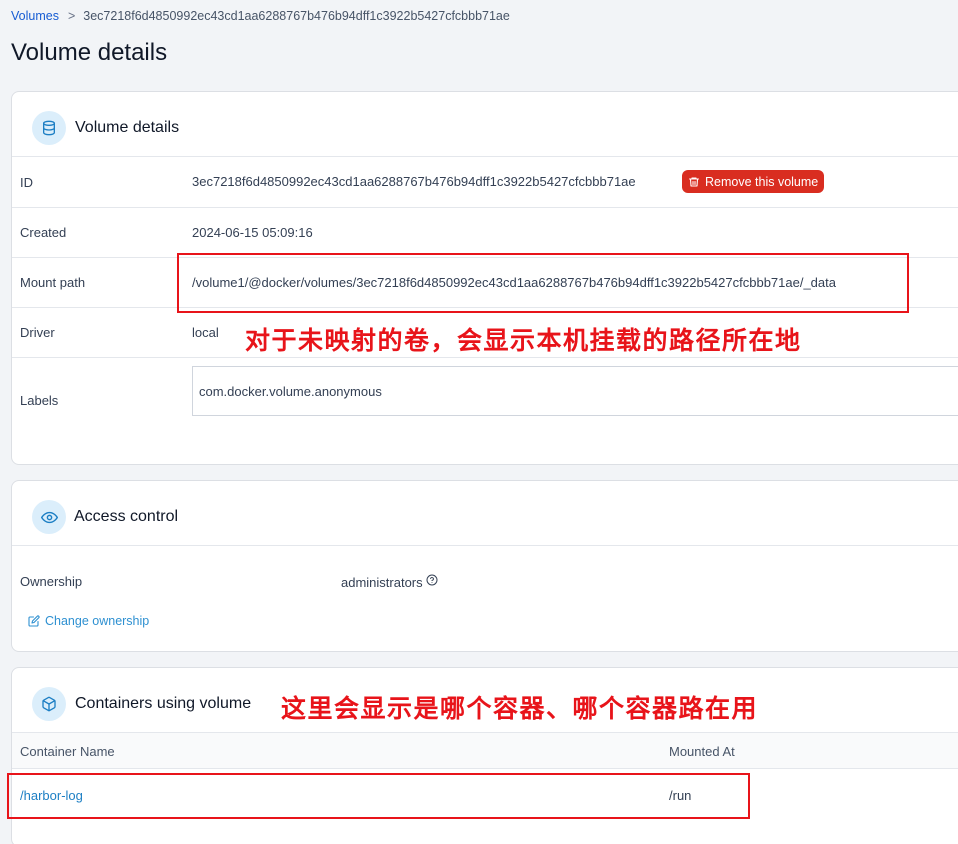  Describe the element at coordinates (432, 580) in the screenshot. I see `help-icon` at that location.